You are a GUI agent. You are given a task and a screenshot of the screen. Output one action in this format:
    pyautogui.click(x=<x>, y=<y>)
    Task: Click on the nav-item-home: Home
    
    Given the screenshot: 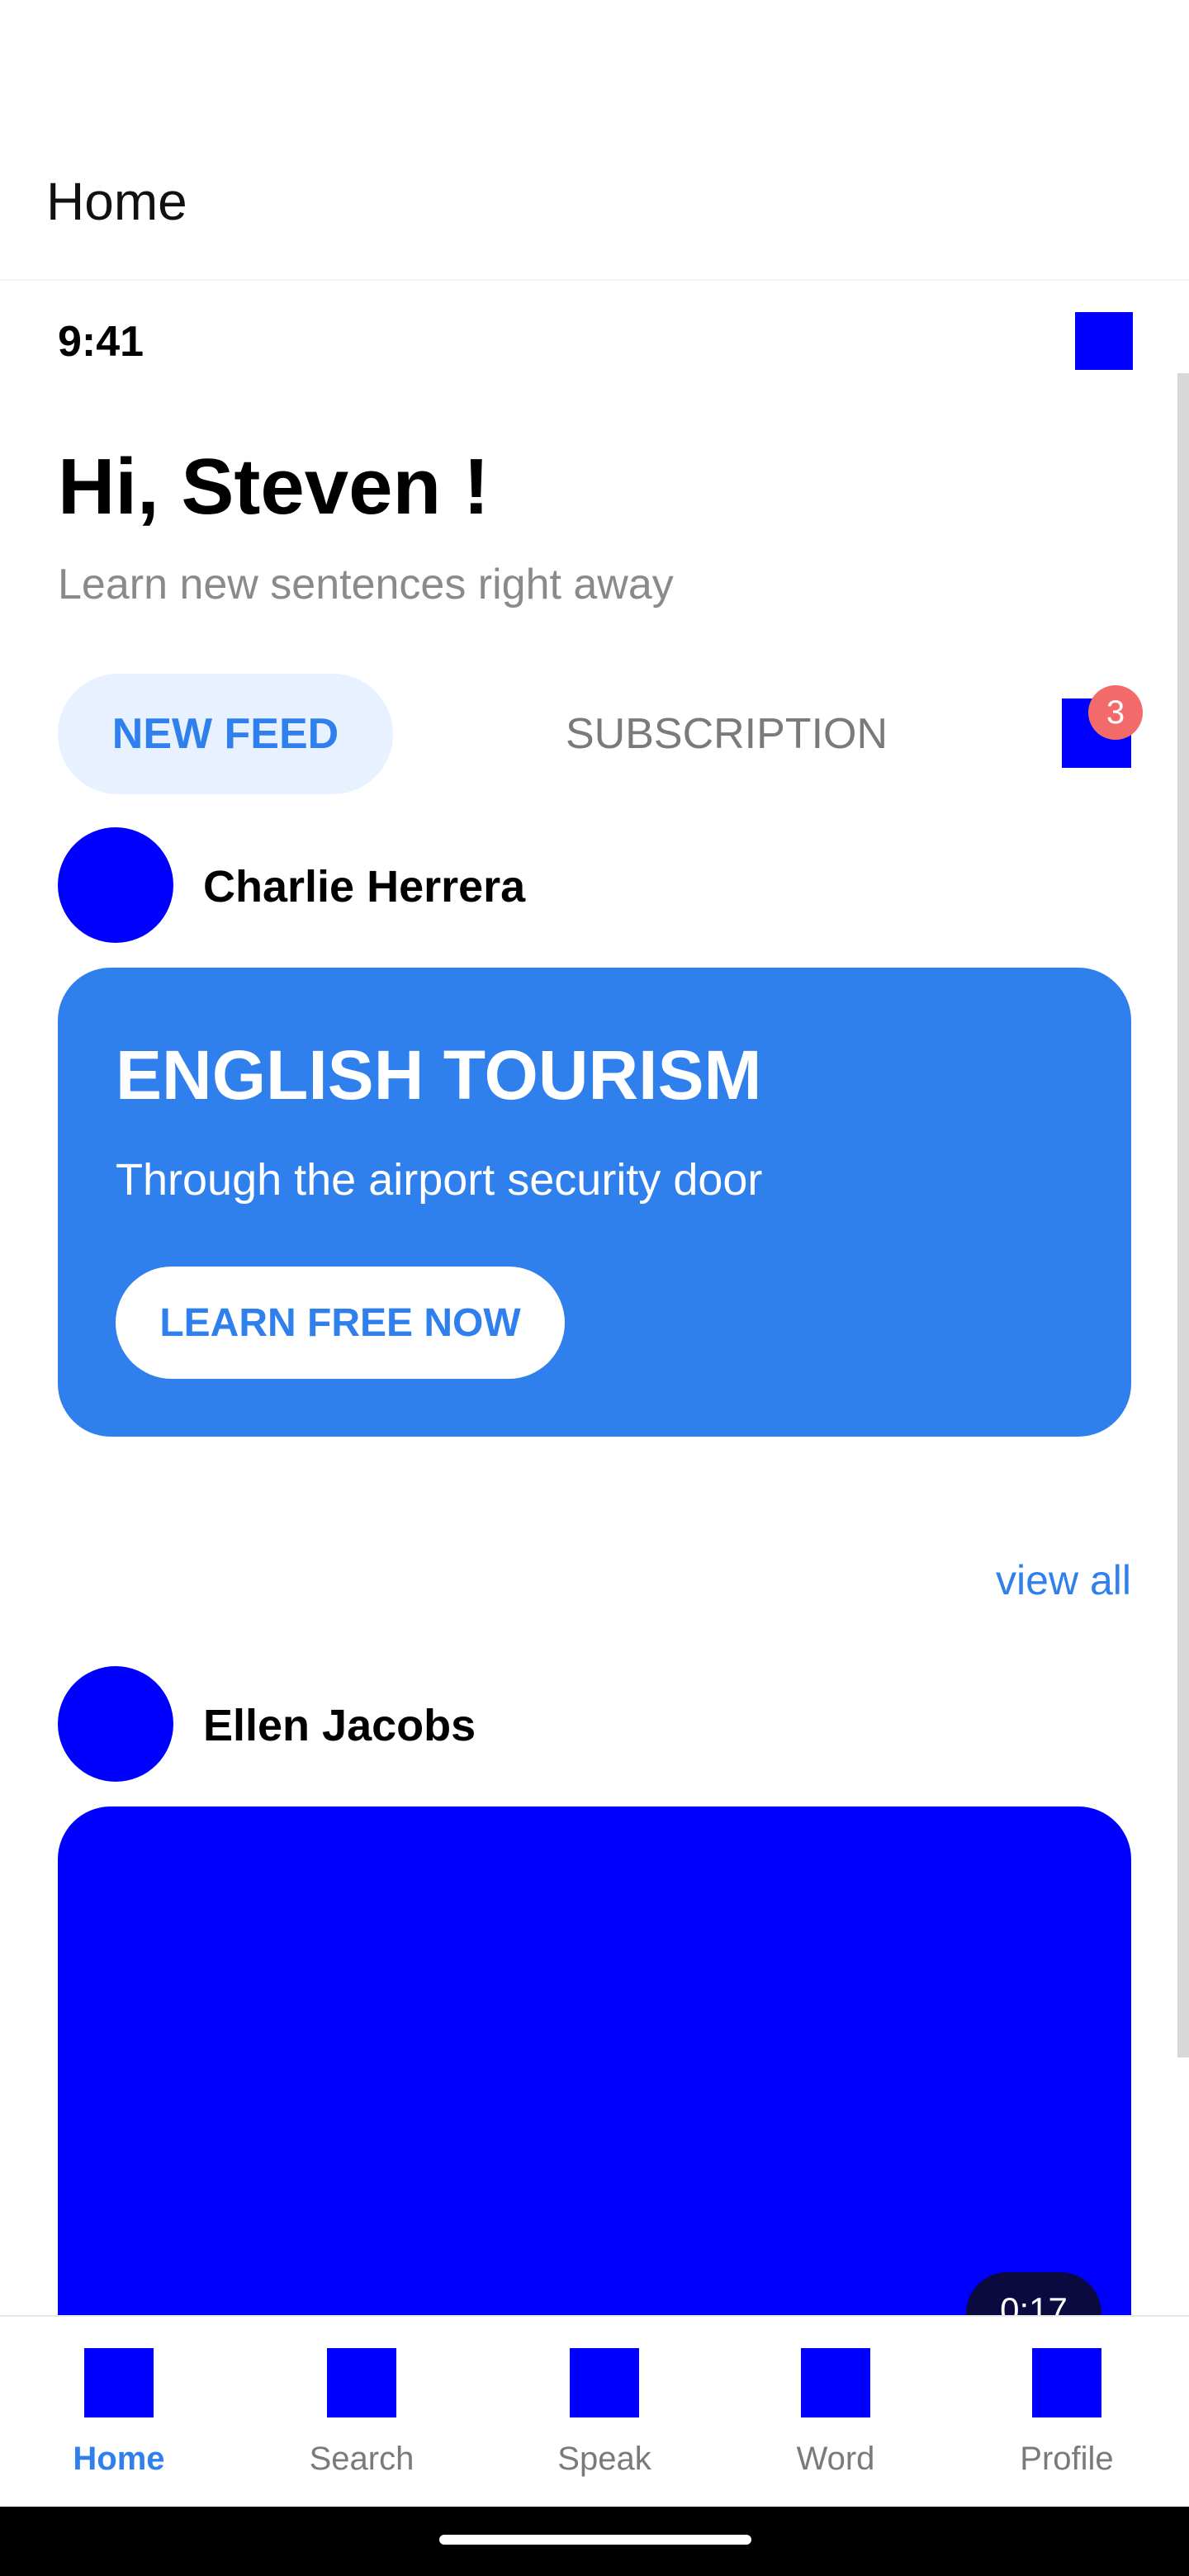 What is the action you would take?
    pyautogui.click(x=119, y=2412)
    